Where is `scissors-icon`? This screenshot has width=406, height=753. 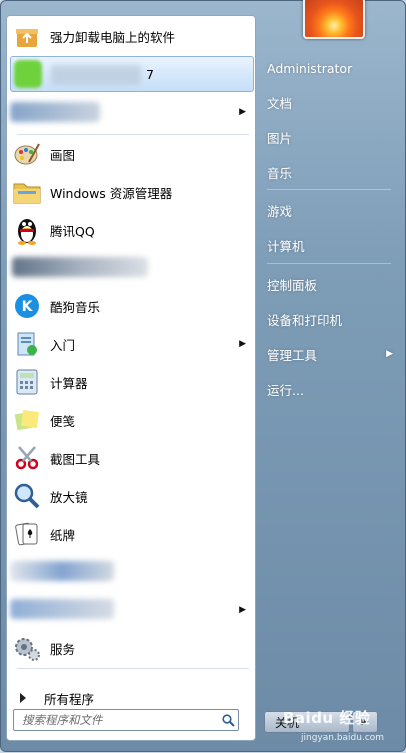
scissors-icon is located at coordinates (27, 458).